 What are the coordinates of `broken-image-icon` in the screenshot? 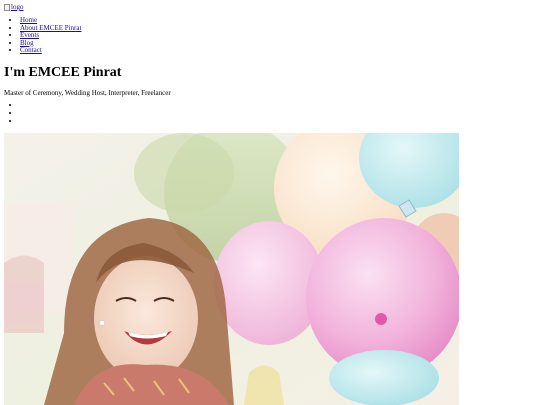 It's located at (7, 7).